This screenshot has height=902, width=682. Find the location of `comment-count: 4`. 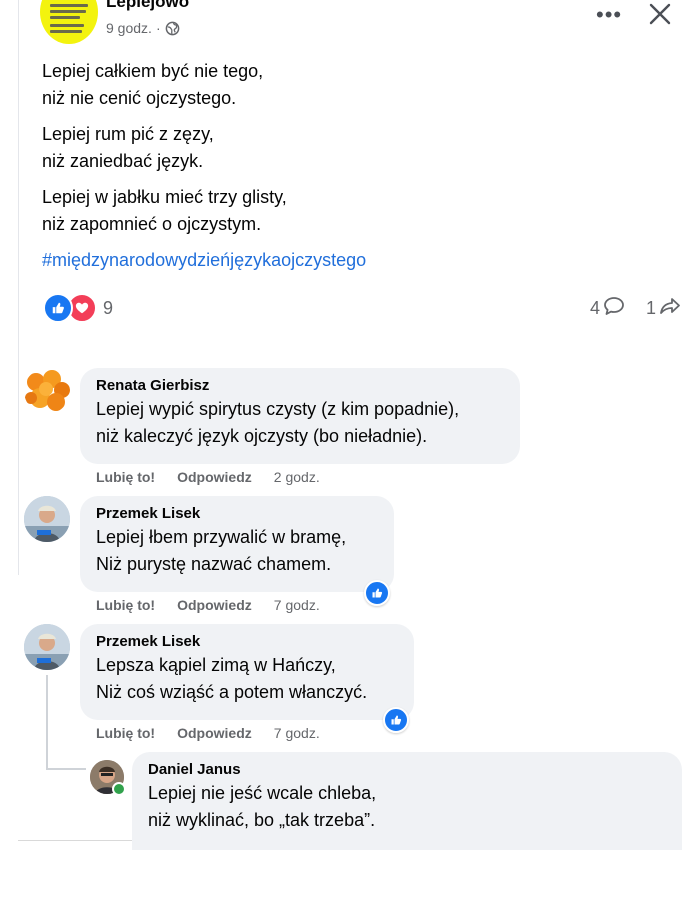

comment-count: 4 is located at coordinates (595, 308).